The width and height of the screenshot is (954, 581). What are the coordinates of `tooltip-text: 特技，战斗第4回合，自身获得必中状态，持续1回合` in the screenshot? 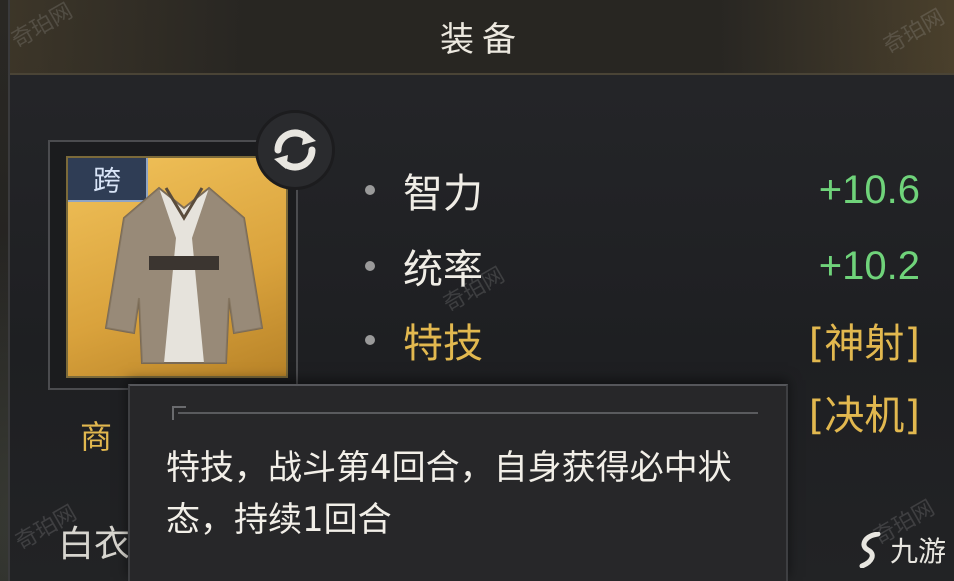 It's located at (449, 494).